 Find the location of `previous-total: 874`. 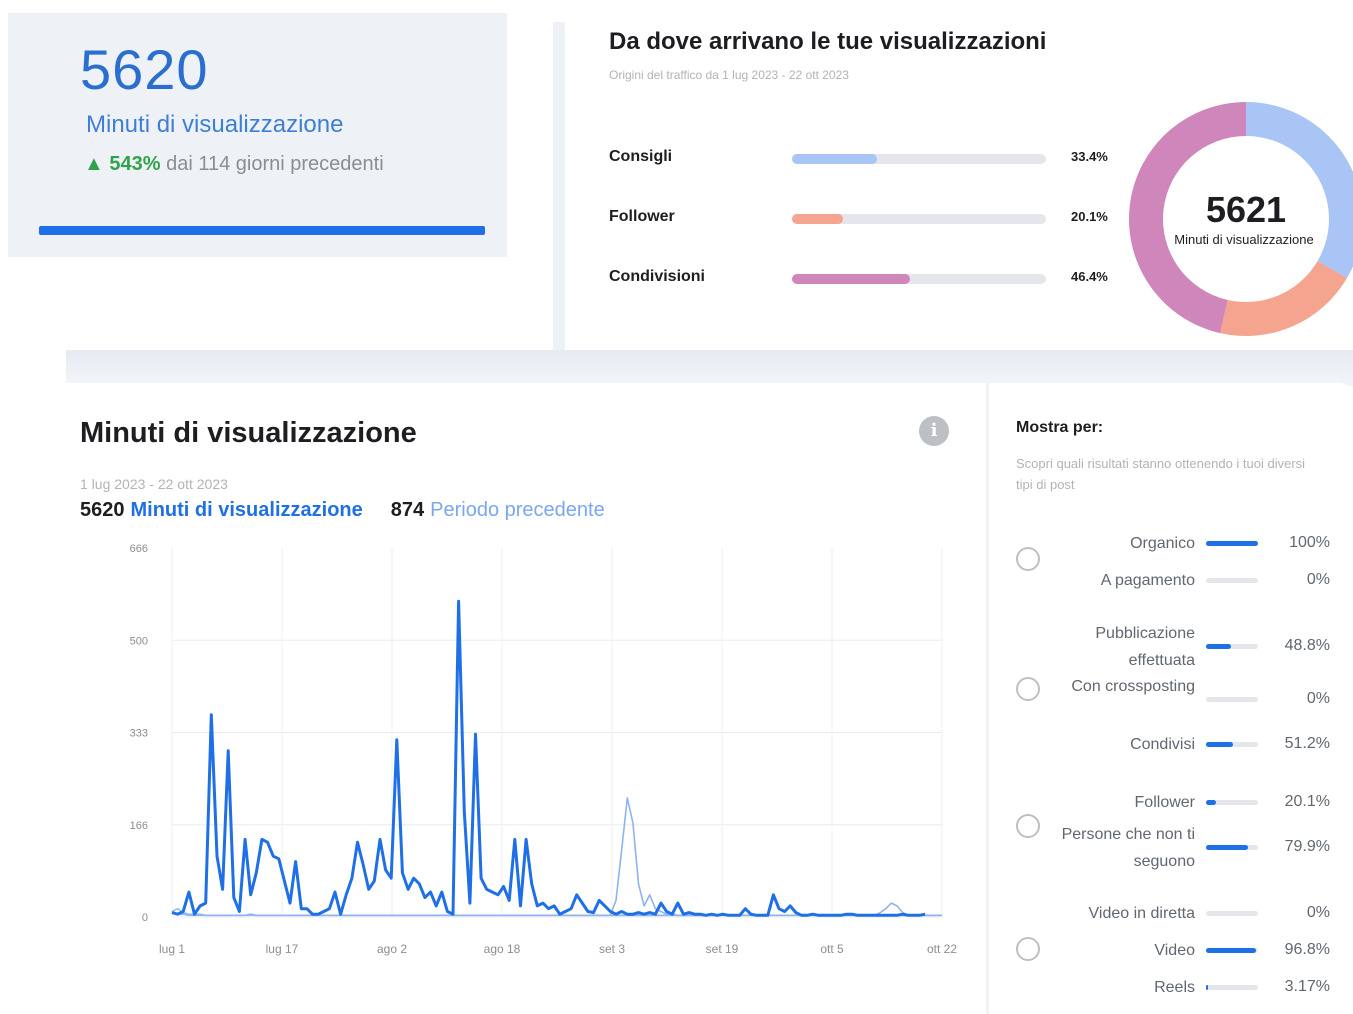

previous-total: 874 is located at coordinates (407, 510).